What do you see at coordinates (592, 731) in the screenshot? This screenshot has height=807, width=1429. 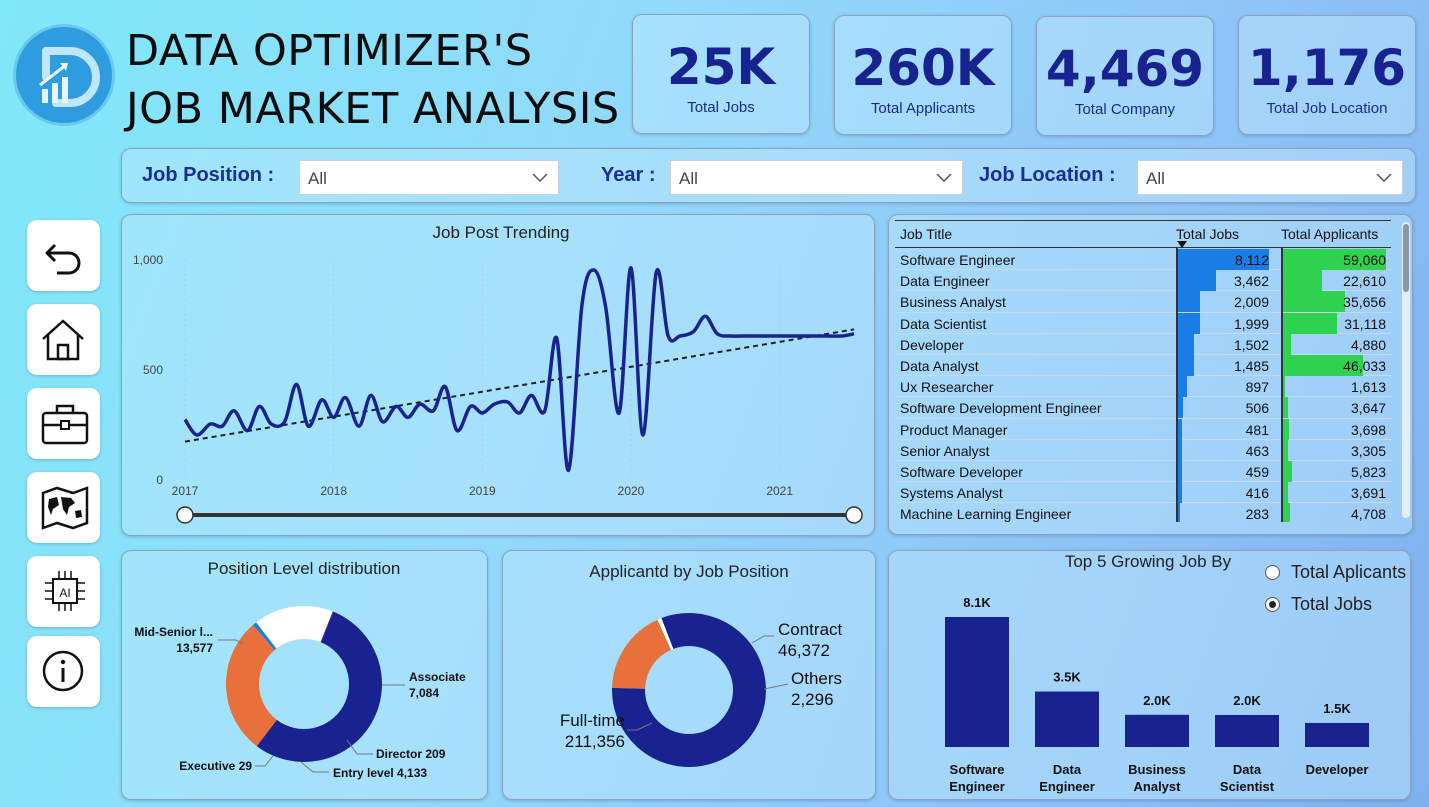 I see `slice-label: Full-time 211,356` at bounding box center [592, 731].